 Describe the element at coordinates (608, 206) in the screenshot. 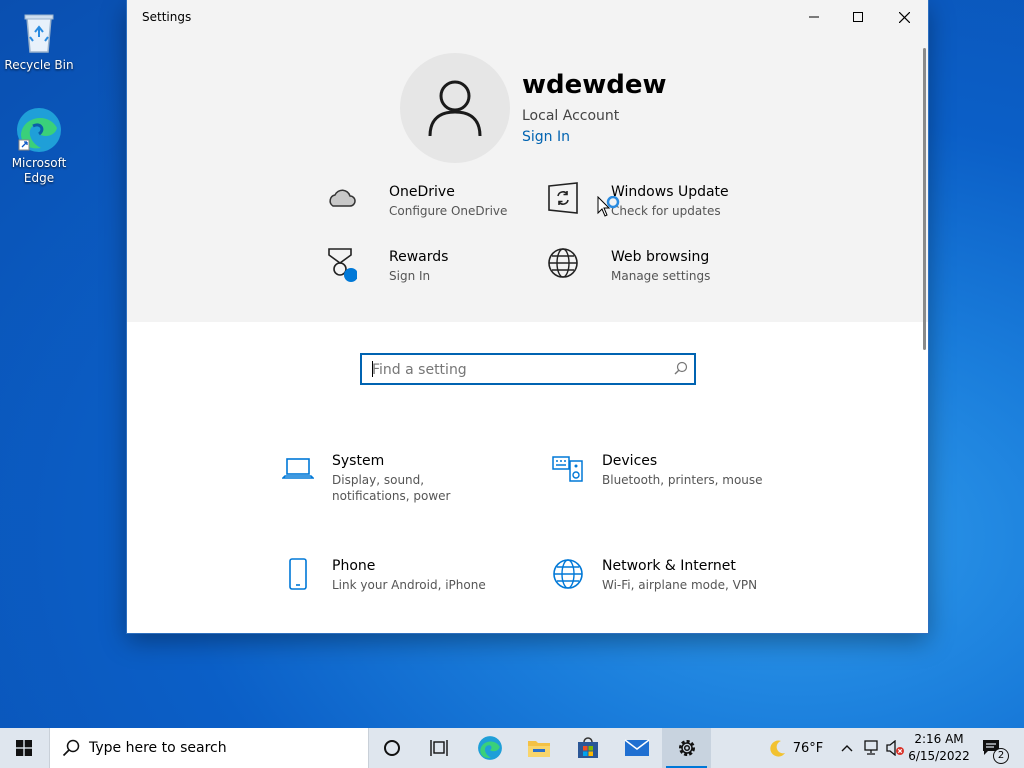

I see `mouse-cursor-icon` at that location.